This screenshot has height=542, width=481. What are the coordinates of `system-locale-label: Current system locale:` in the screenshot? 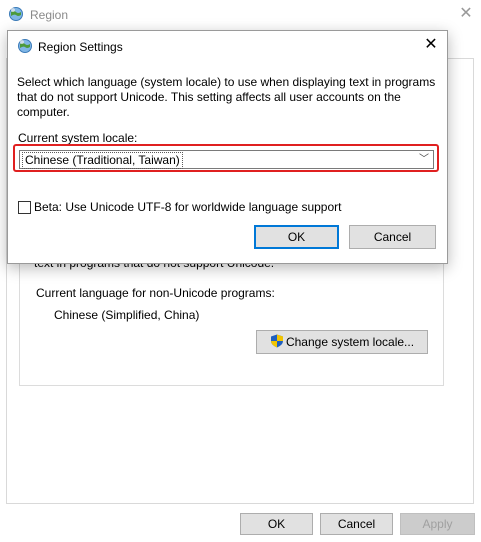 It's located at (78, 138).